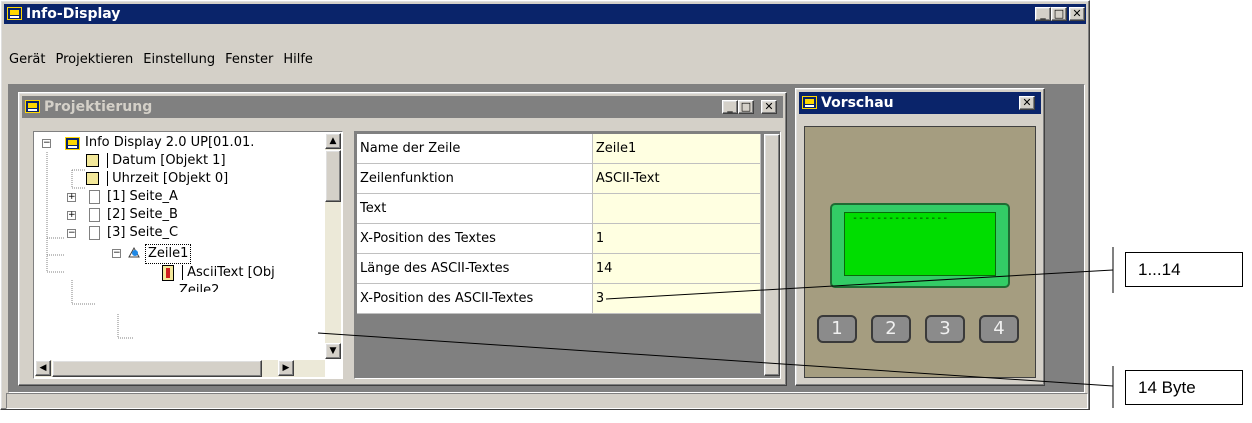 The image size is (1252, 423). Describe the element at coordinates (43, 368) in the screenshot. I see `scroll-left-arrow-icon: ◀` at that location.